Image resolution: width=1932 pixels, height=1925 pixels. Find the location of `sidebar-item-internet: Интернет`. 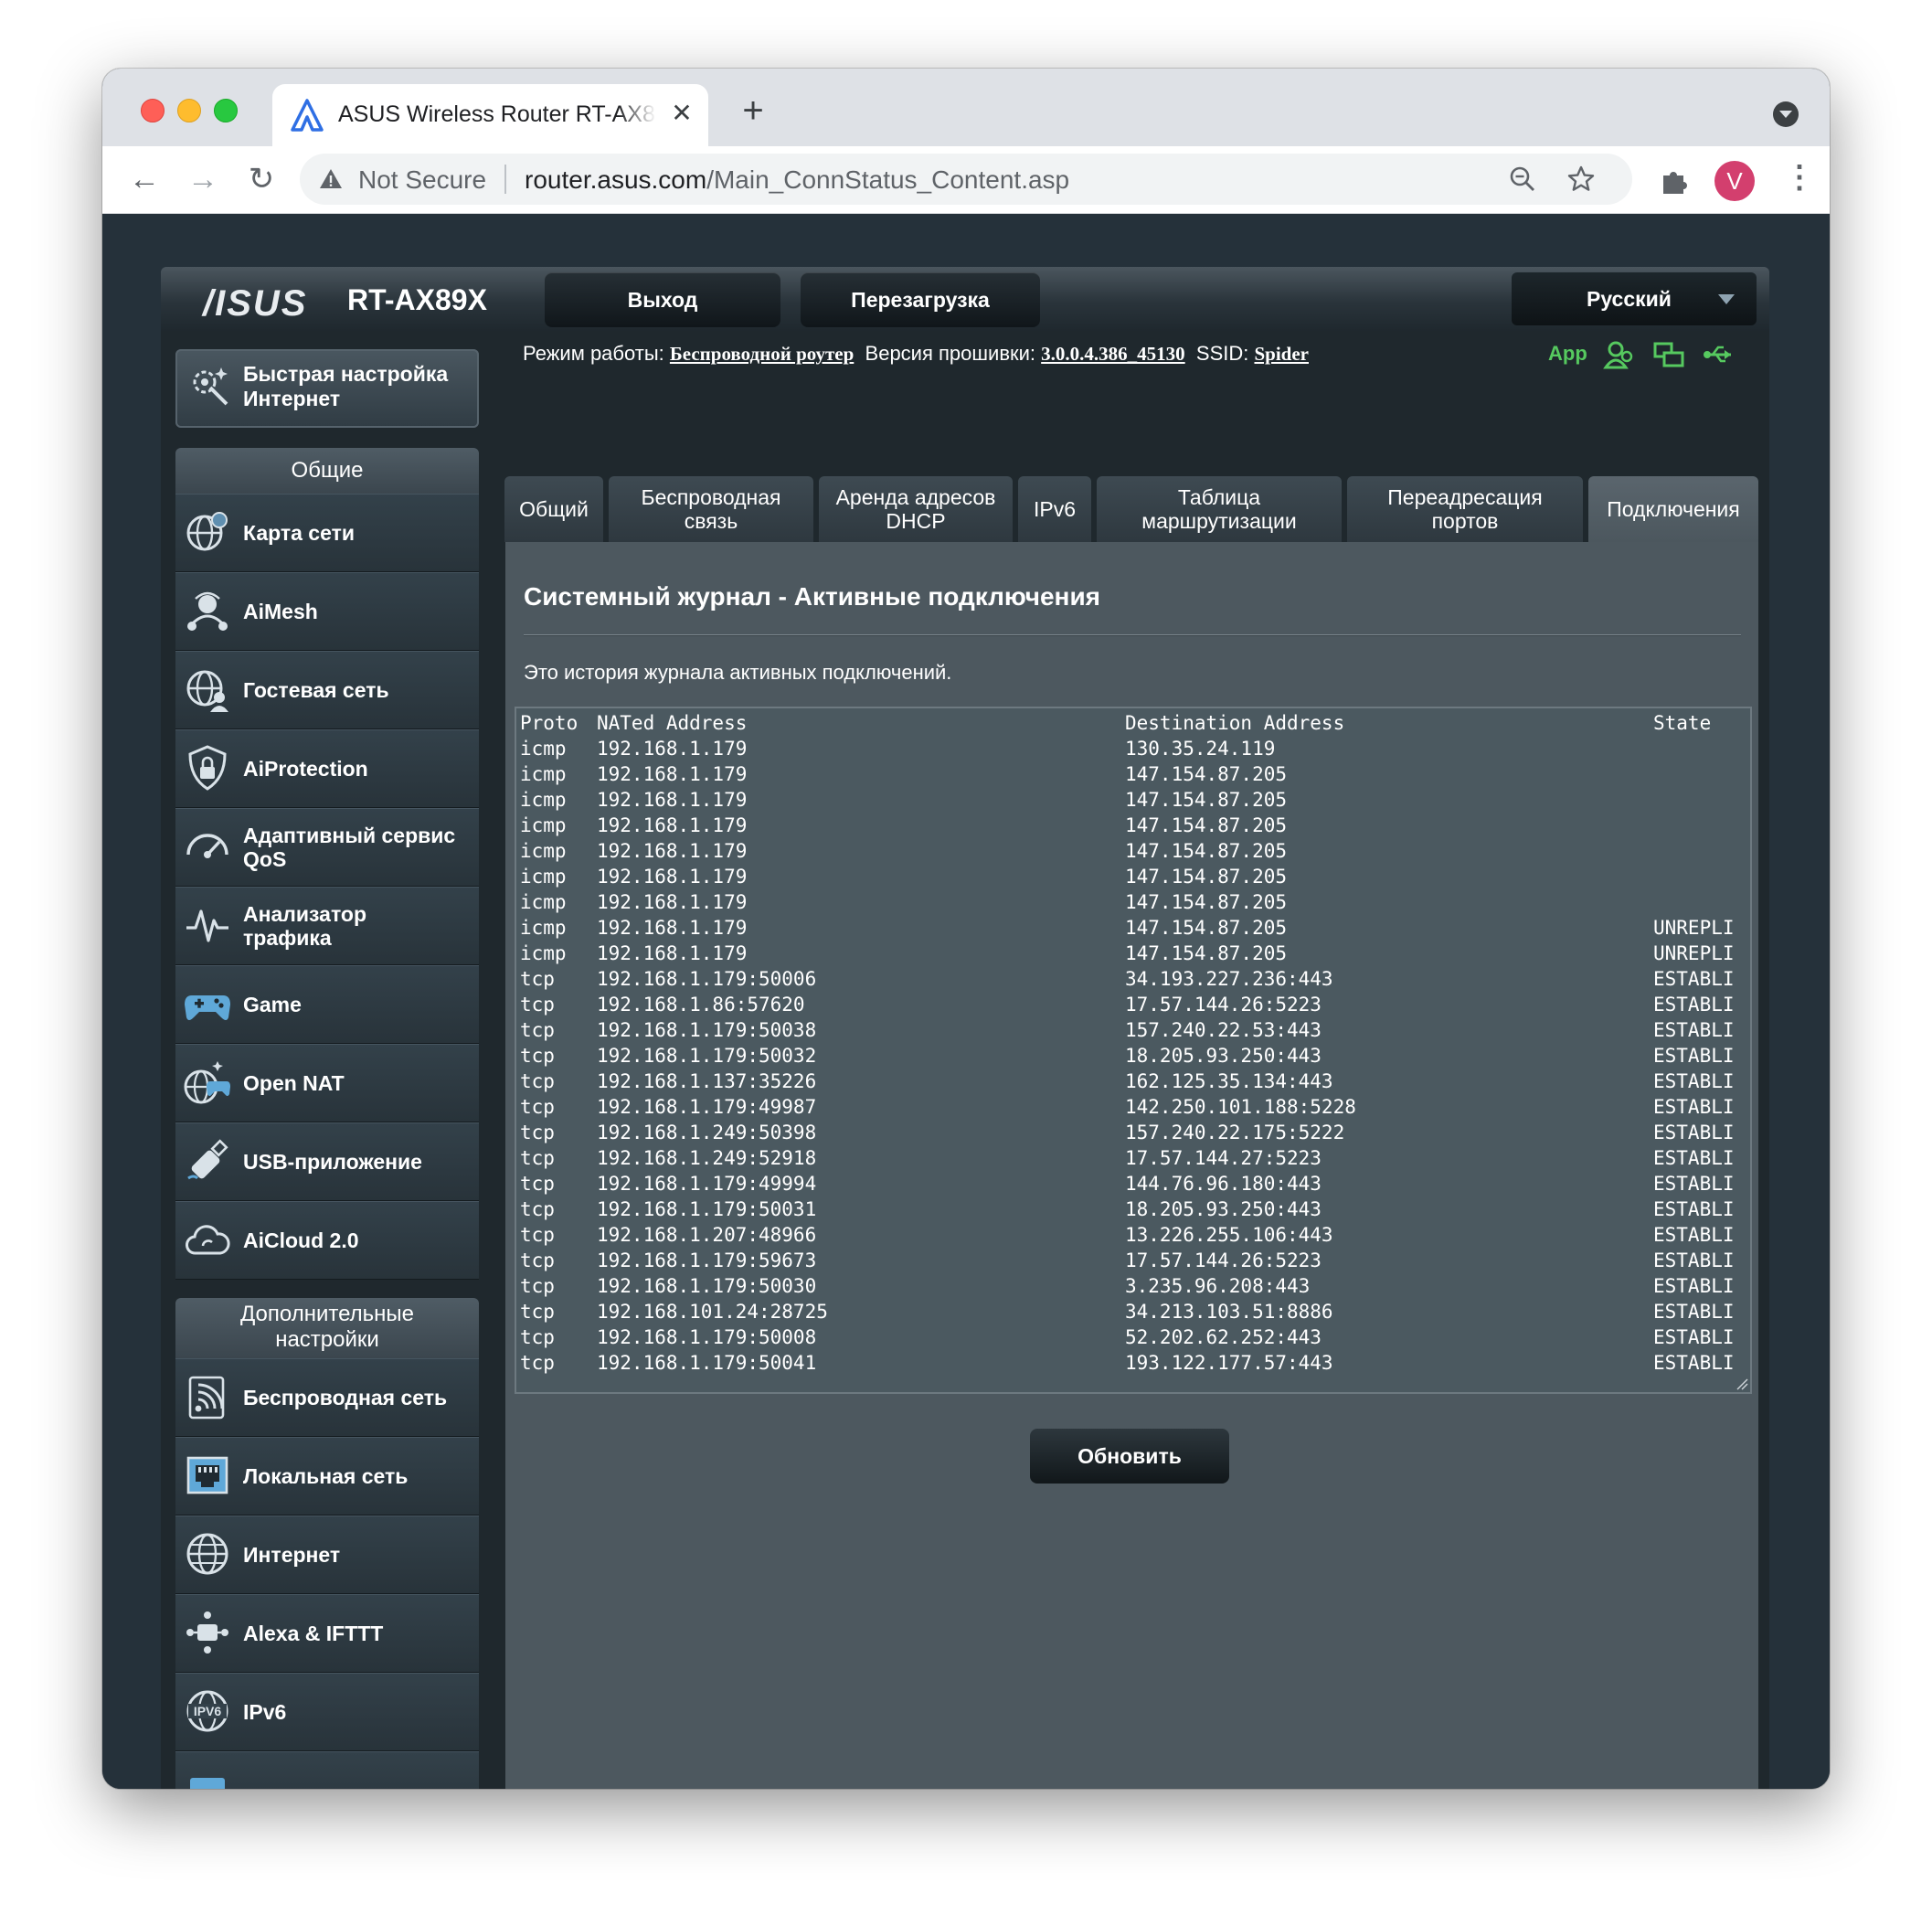

sidebar-item-internet: Интернет is located at coordinates (327, 1555).